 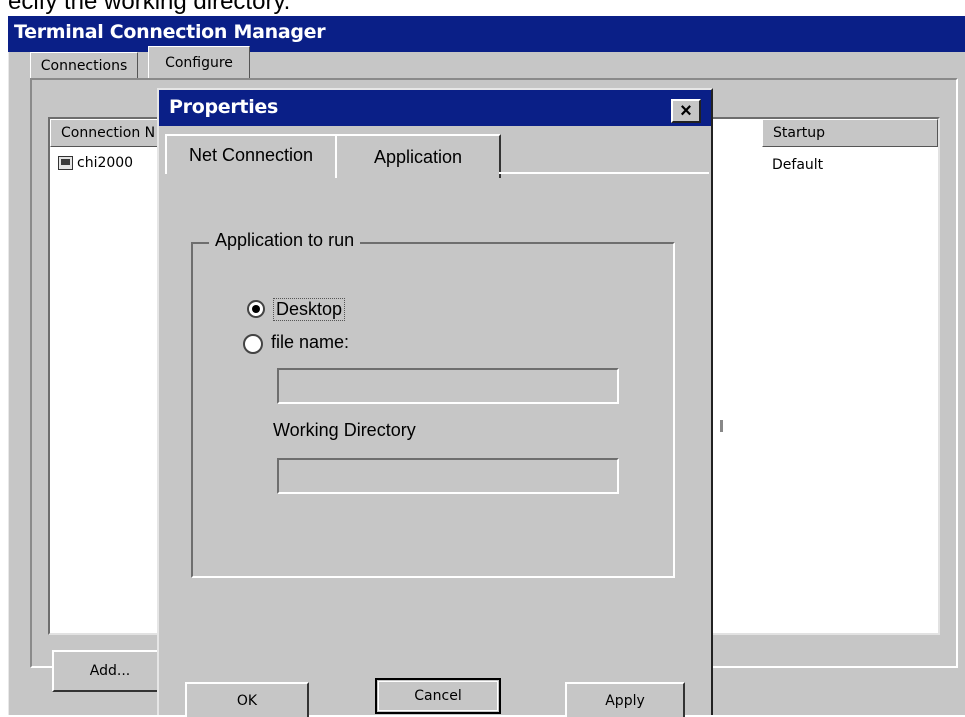 I want to click on cancel-button: Cancel, so click(x=438, y=696).